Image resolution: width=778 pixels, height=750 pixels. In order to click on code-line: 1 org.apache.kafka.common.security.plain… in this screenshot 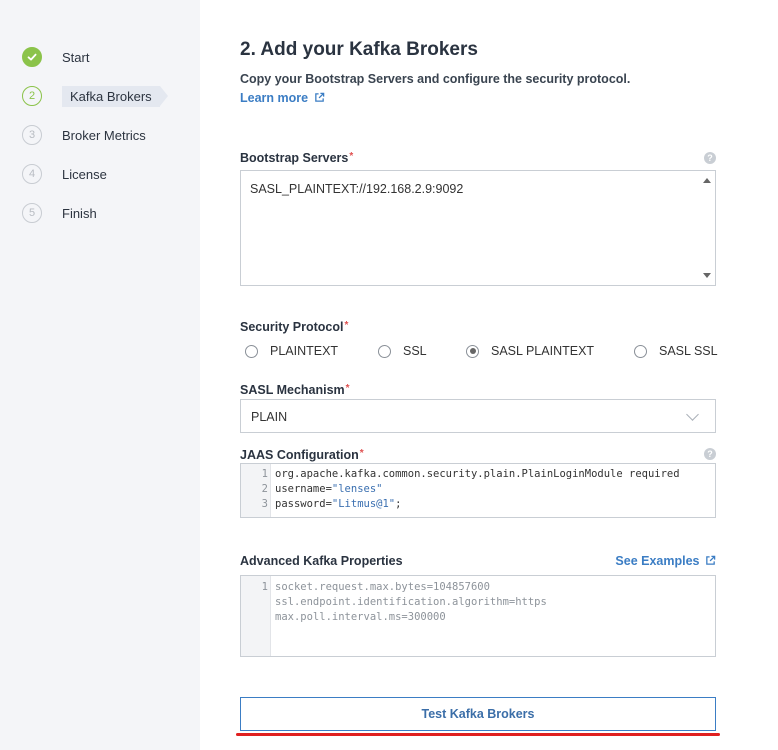, I will do `click(478, 475)`.